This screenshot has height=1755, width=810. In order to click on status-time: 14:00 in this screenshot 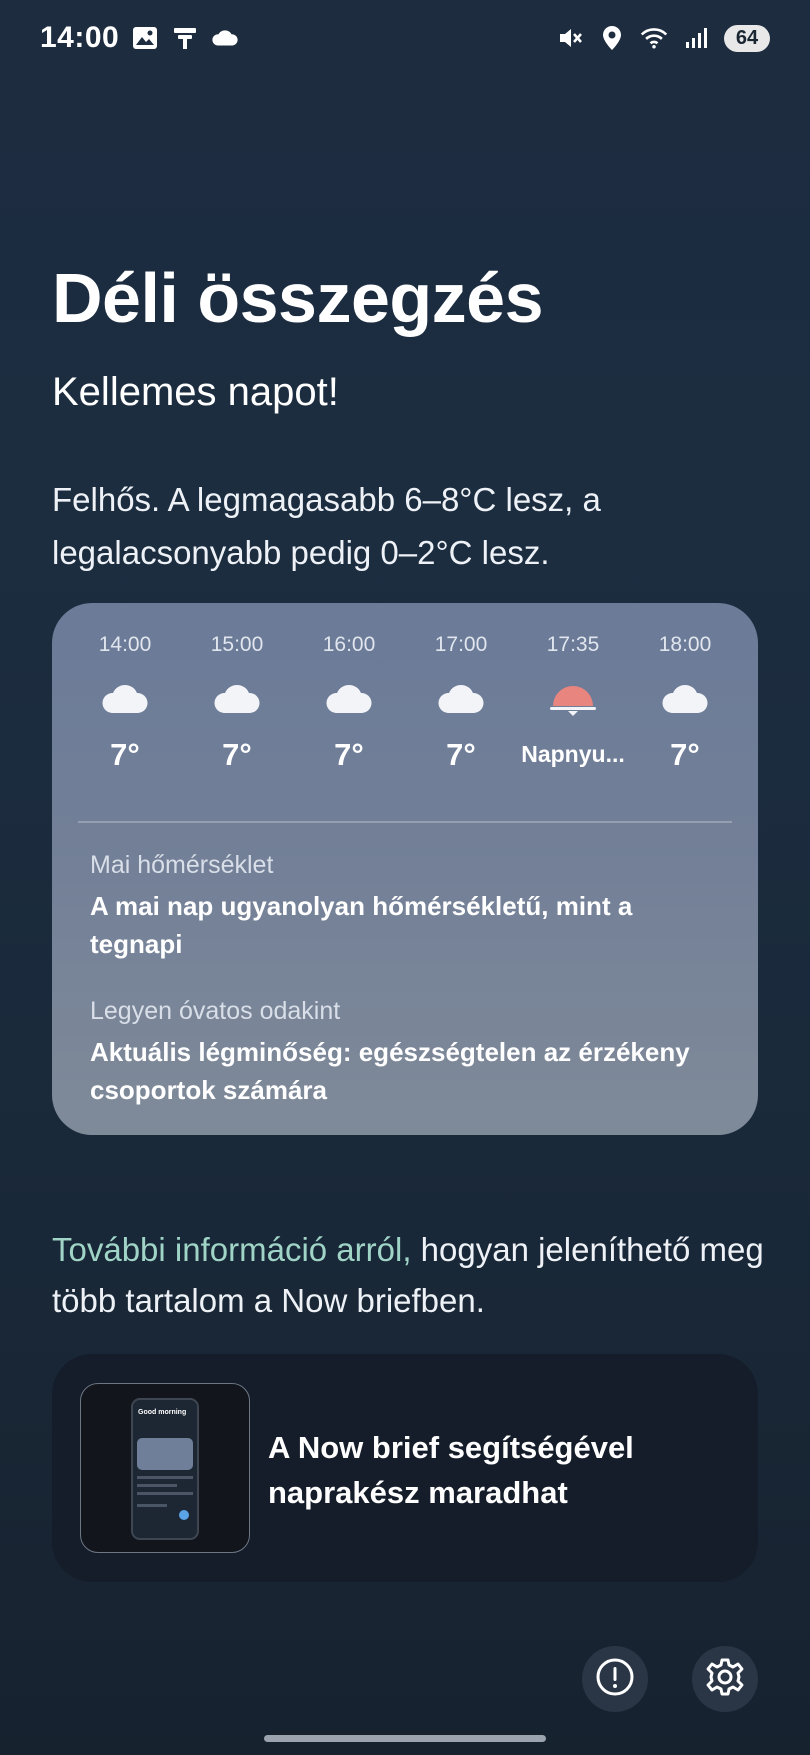, I will do `click(80, 37)`.